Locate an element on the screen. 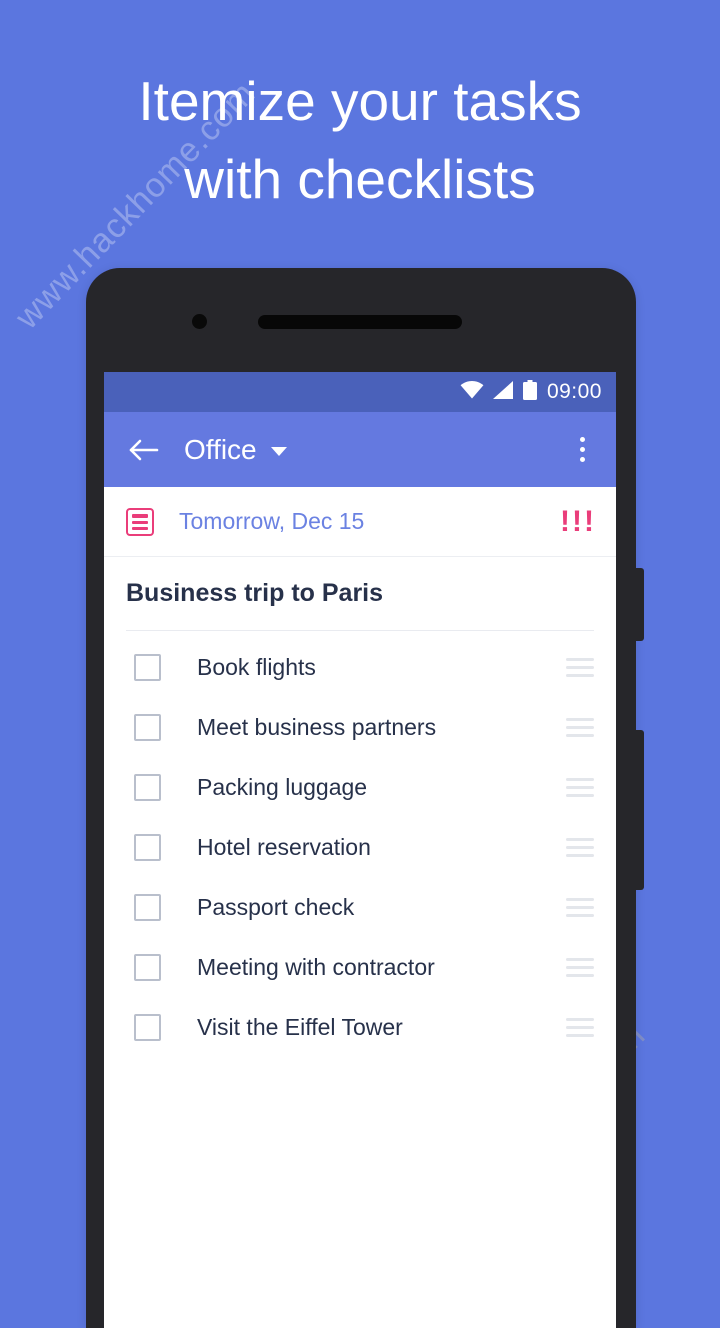 This screenshot has width=720, height=1328. list-item-label: Book flights is located at coordinates (256, 666).